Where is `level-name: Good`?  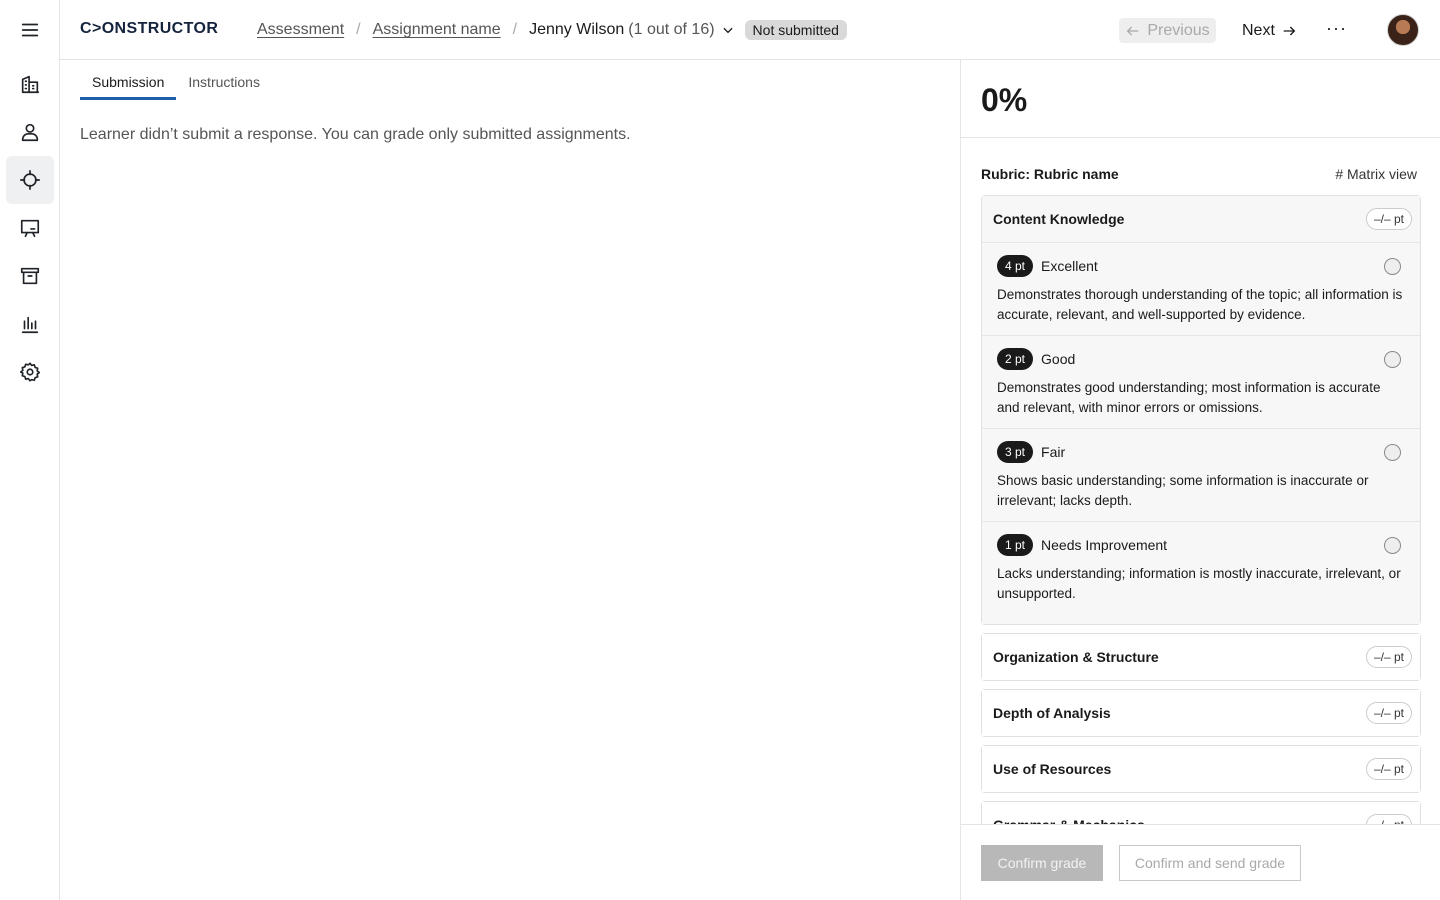
level-name: Good is located at coordinates (1058, 359).